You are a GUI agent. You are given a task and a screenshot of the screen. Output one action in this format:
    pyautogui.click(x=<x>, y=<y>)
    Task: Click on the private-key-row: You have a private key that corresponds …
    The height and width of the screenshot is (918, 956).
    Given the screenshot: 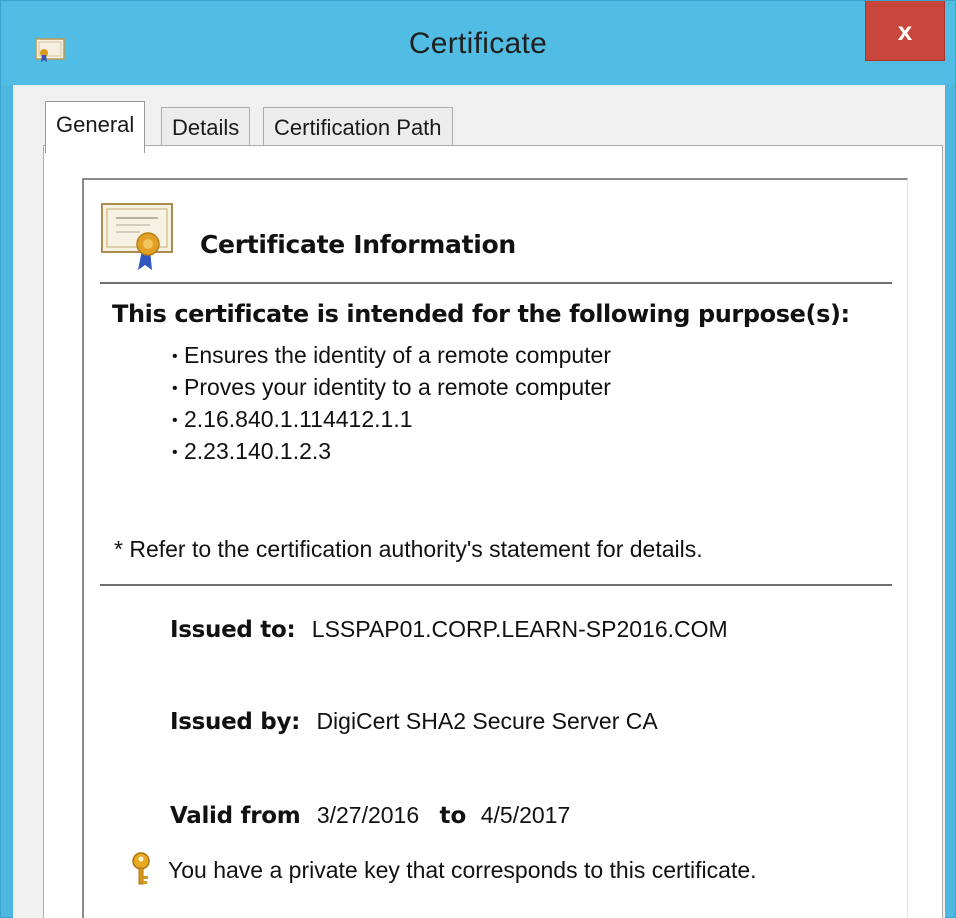 What is the action you would take?
    pyautogui.click(x=442, y=869)
    